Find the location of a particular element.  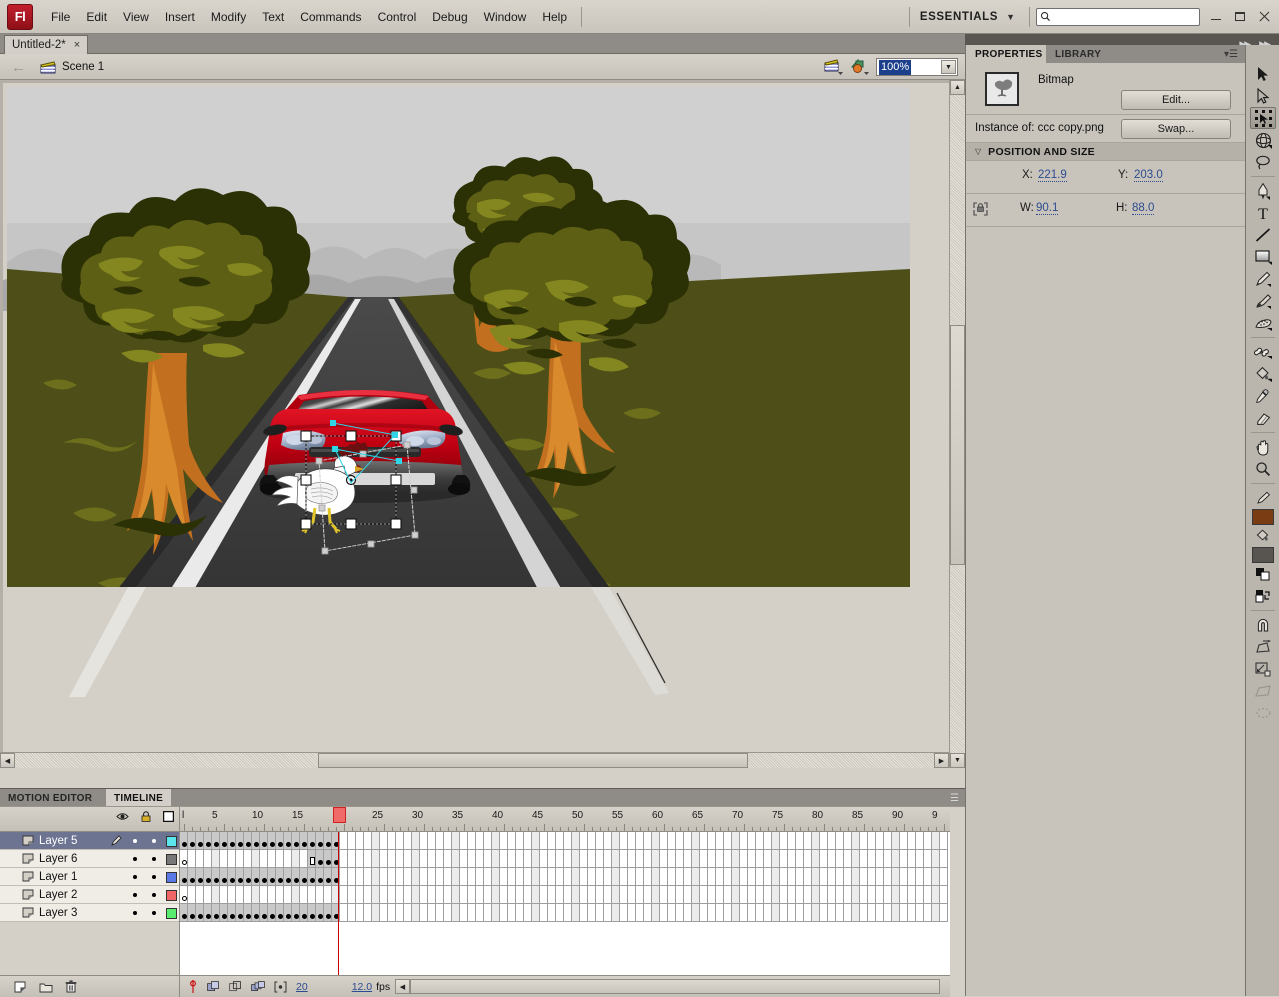

tab-timeline: TIMELINE is located at coordinates (139, 798).